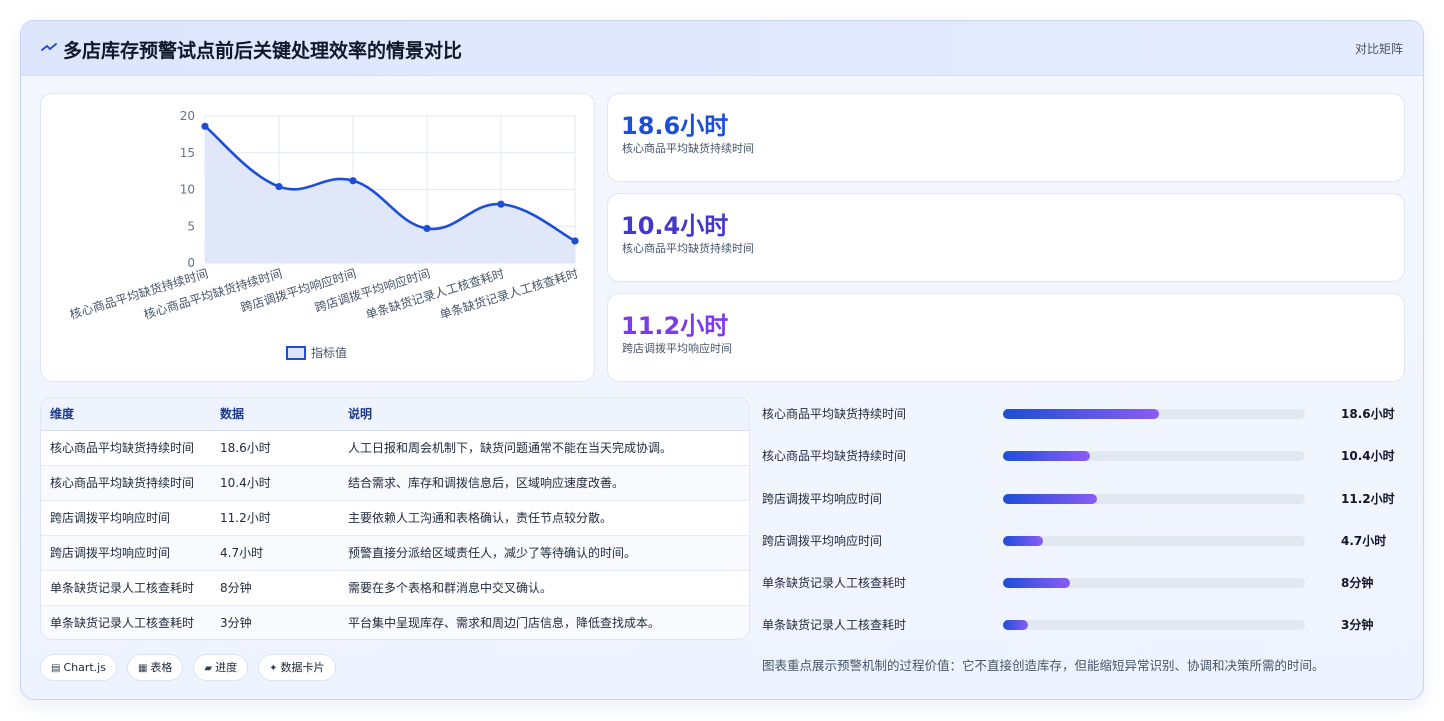  Describe the element at coordinates (187, 153) in the screenshot. I see `y-tick-label: 15` at that location.